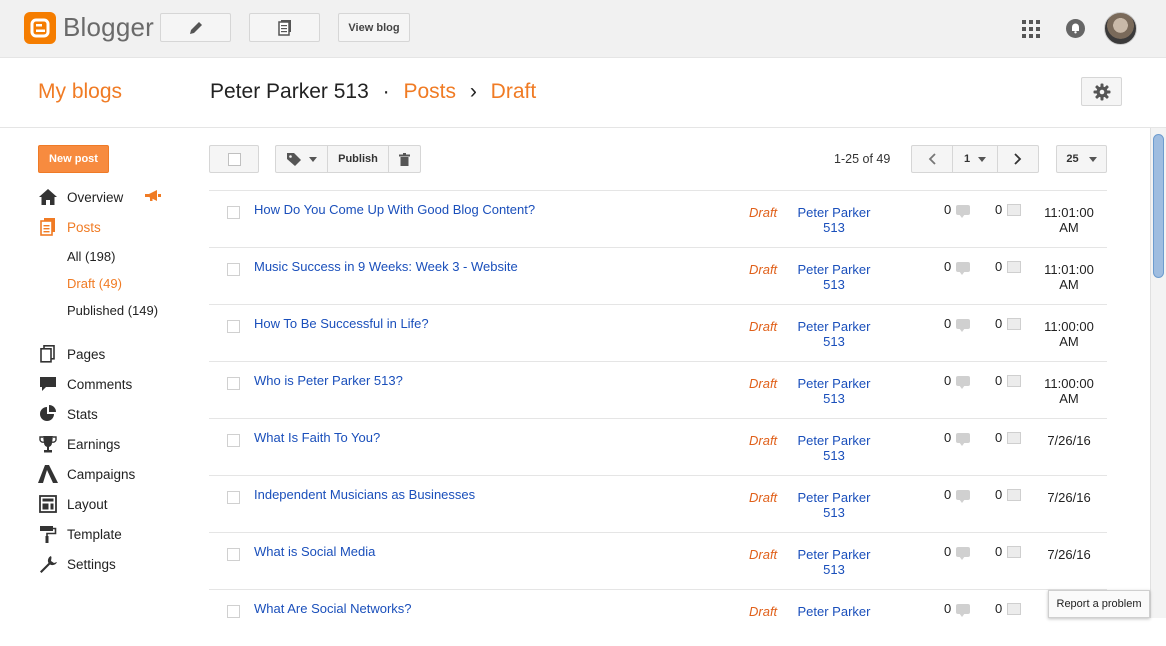 This screenshot has height=646, width=1166. Describe the element at coordinates (94, 283) in the screenshot. I see `sidebar-sub-draft: Draft (49)` at that location.